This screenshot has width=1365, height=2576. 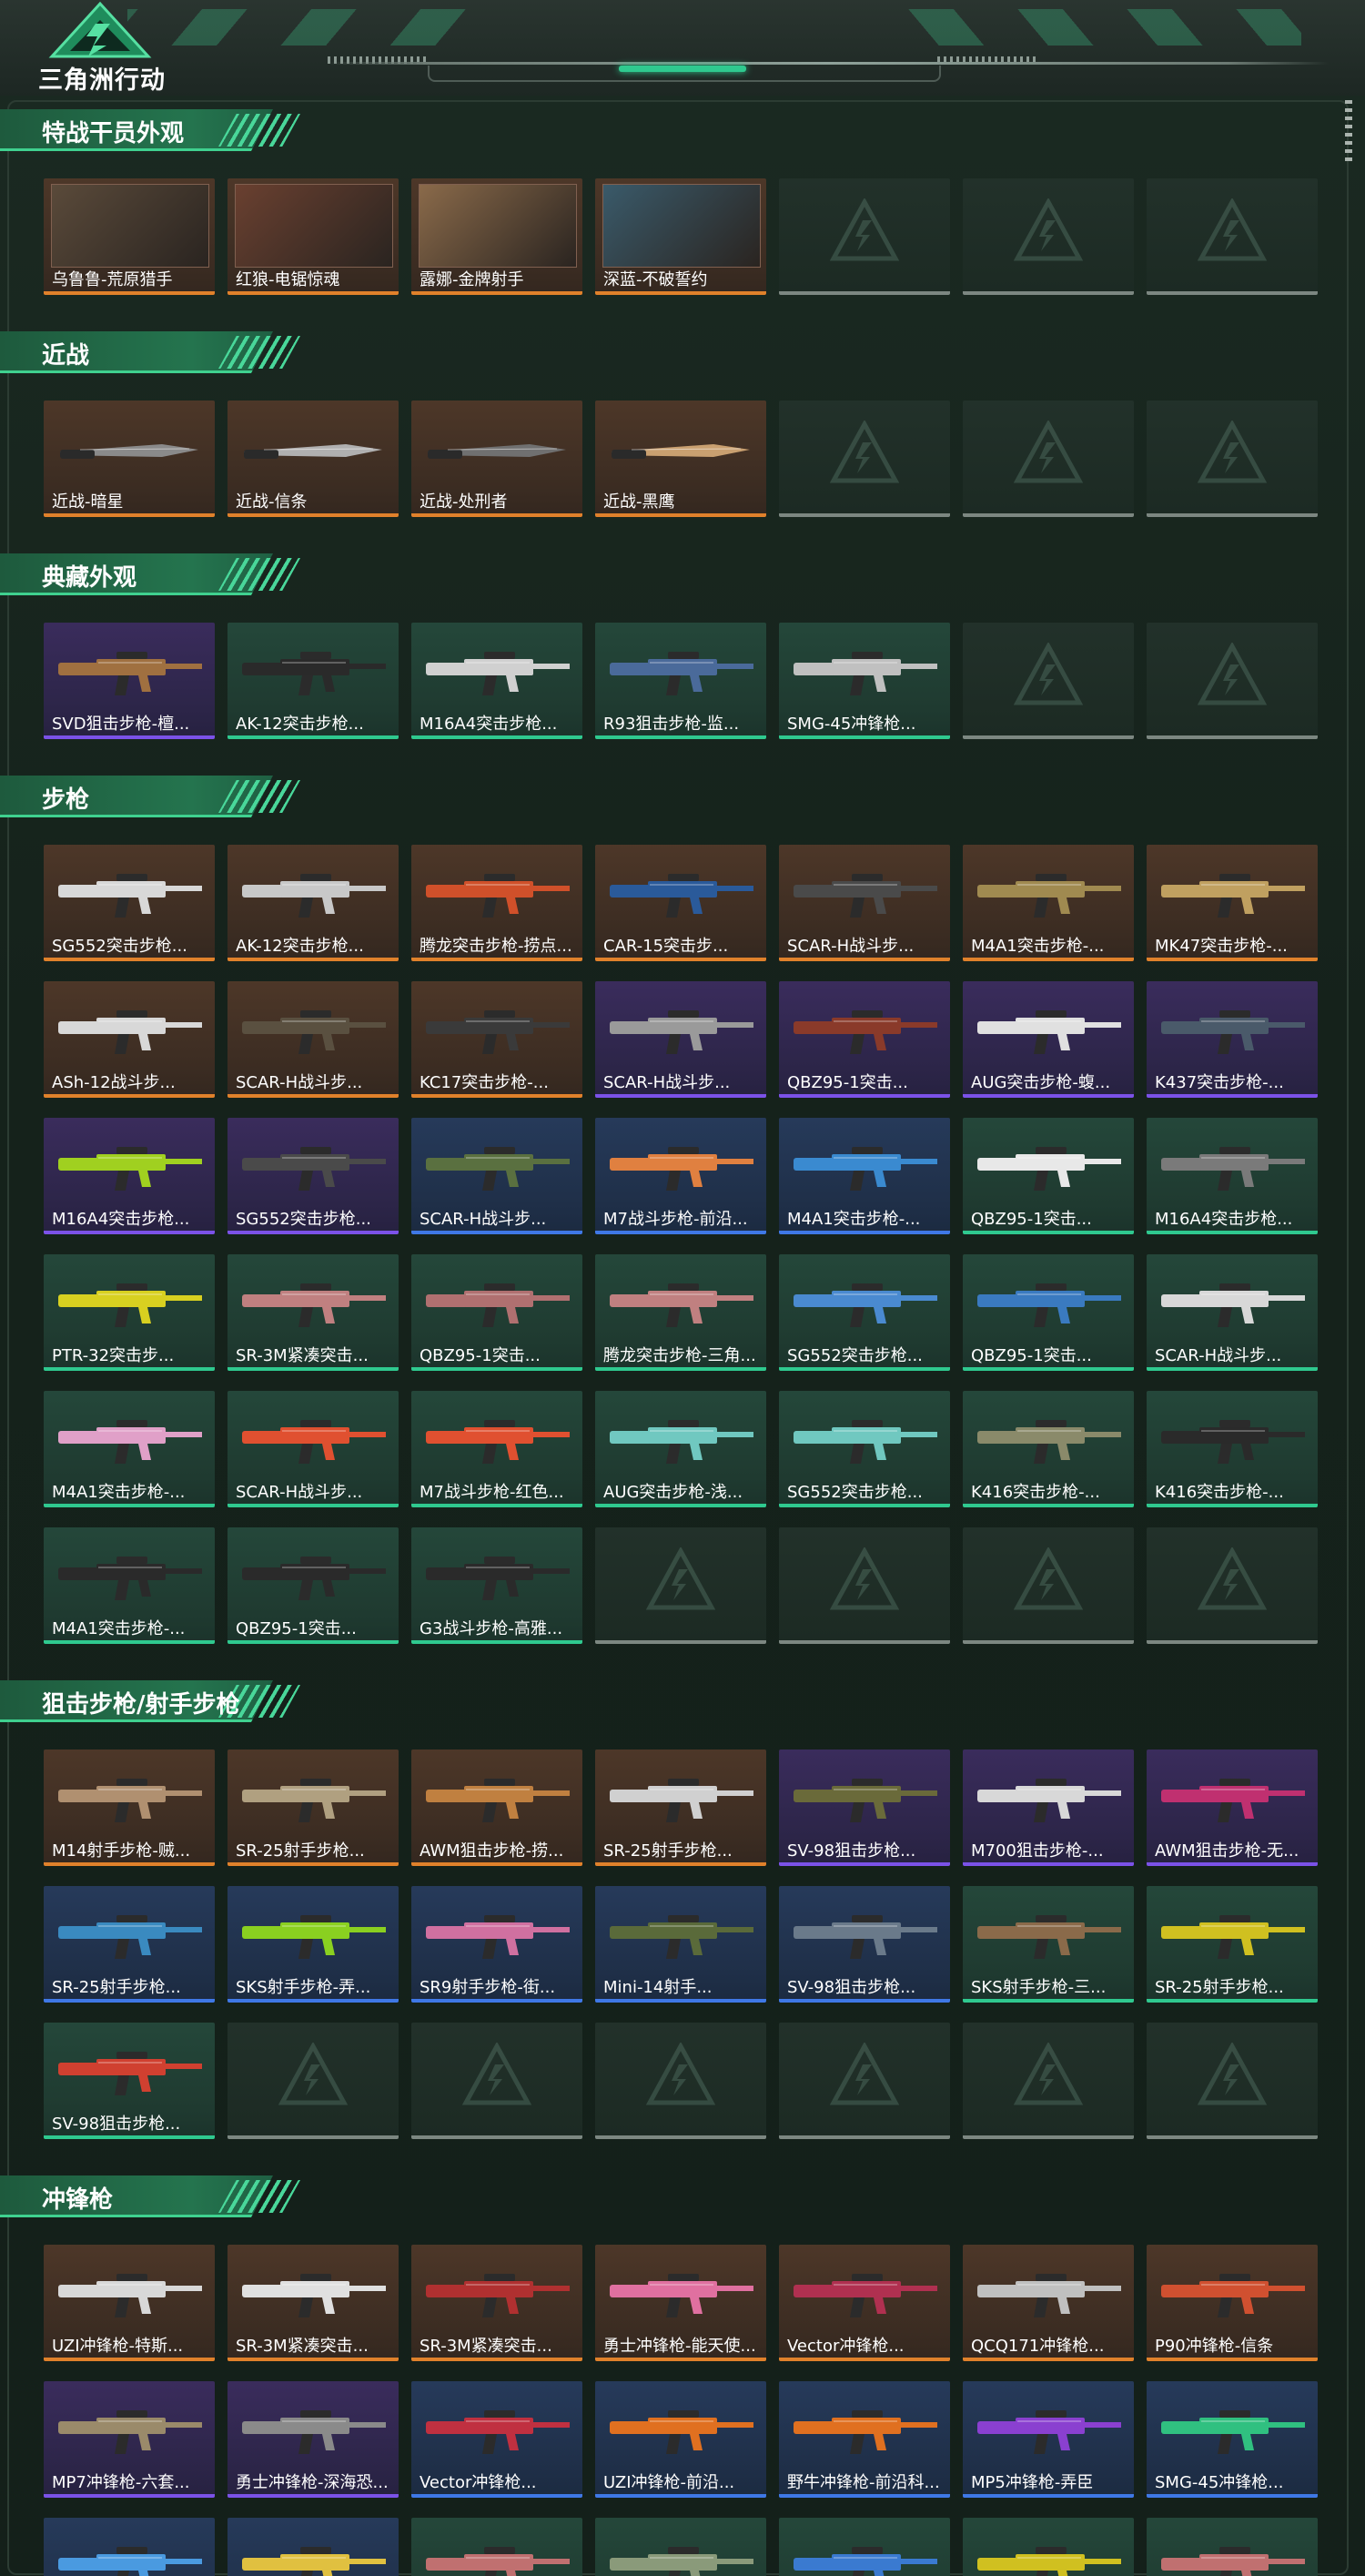 What do you see at coordinates (1048, 1026) in the screenshot?
I see `skin-thumbnail` at bounding box center [1048, 1026].